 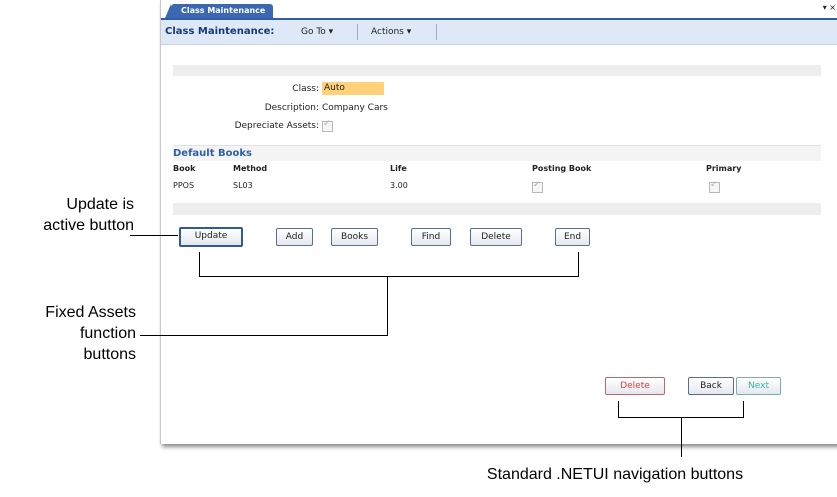 I want to click on class-label: Class:, so click(x=305, y=89).